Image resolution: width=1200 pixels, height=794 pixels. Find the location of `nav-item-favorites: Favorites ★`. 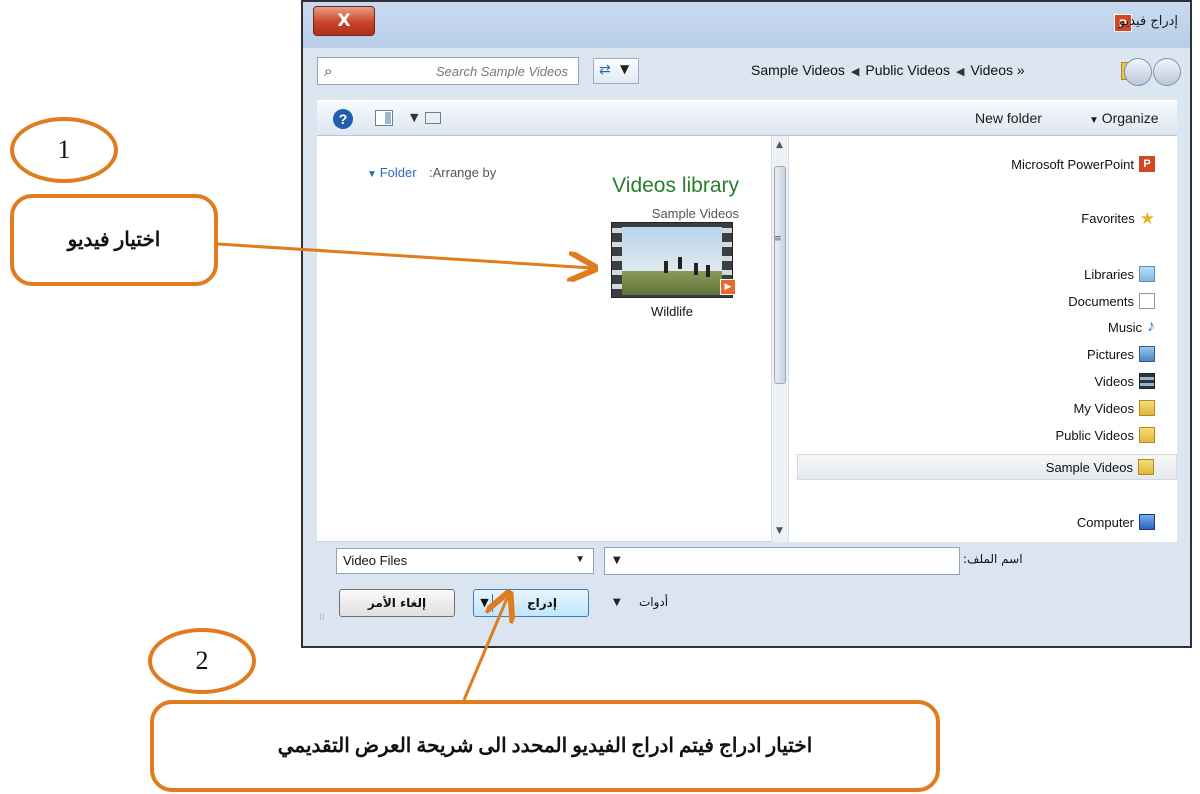

nav-item-favorites: Favorites ★ is located at coordinates (1118, 218).